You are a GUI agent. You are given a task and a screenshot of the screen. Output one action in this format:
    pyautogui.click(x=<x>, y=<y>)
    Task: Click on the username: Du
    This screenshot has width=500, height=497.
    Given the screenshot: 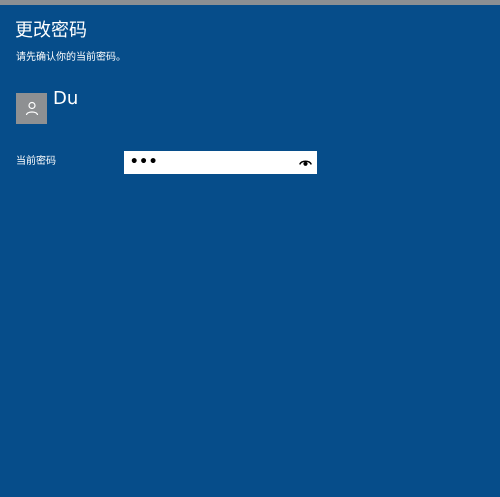 What is the action you would take?
    pyautogui.click(x=66, y=98)
    